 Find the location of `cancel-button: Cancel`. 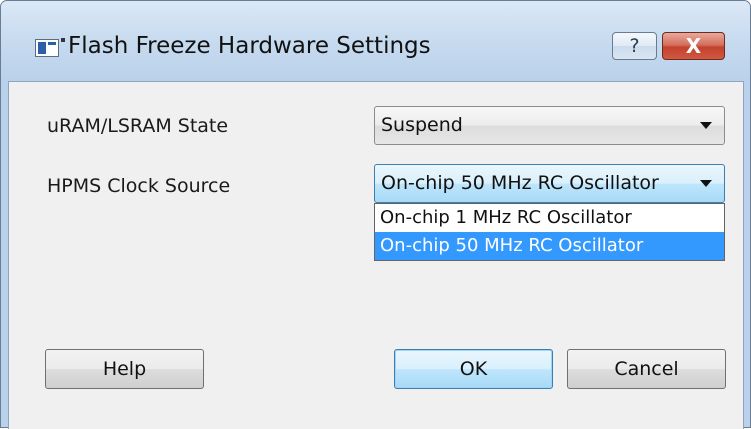

cancel-button: Cancel is located at coordinates (646, 369).